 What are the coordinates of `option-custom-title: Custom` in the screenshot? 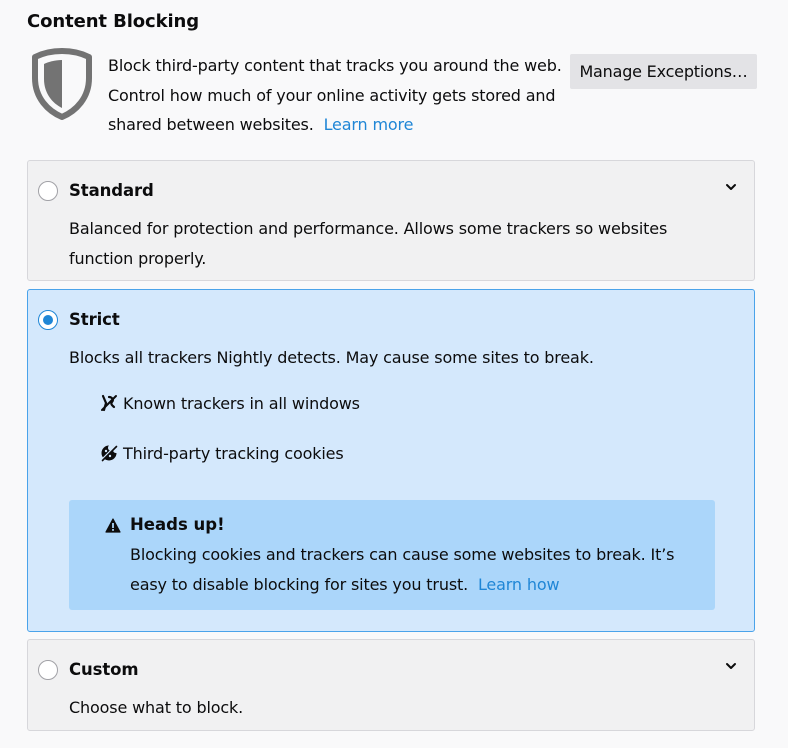 It's located at (104, 669).